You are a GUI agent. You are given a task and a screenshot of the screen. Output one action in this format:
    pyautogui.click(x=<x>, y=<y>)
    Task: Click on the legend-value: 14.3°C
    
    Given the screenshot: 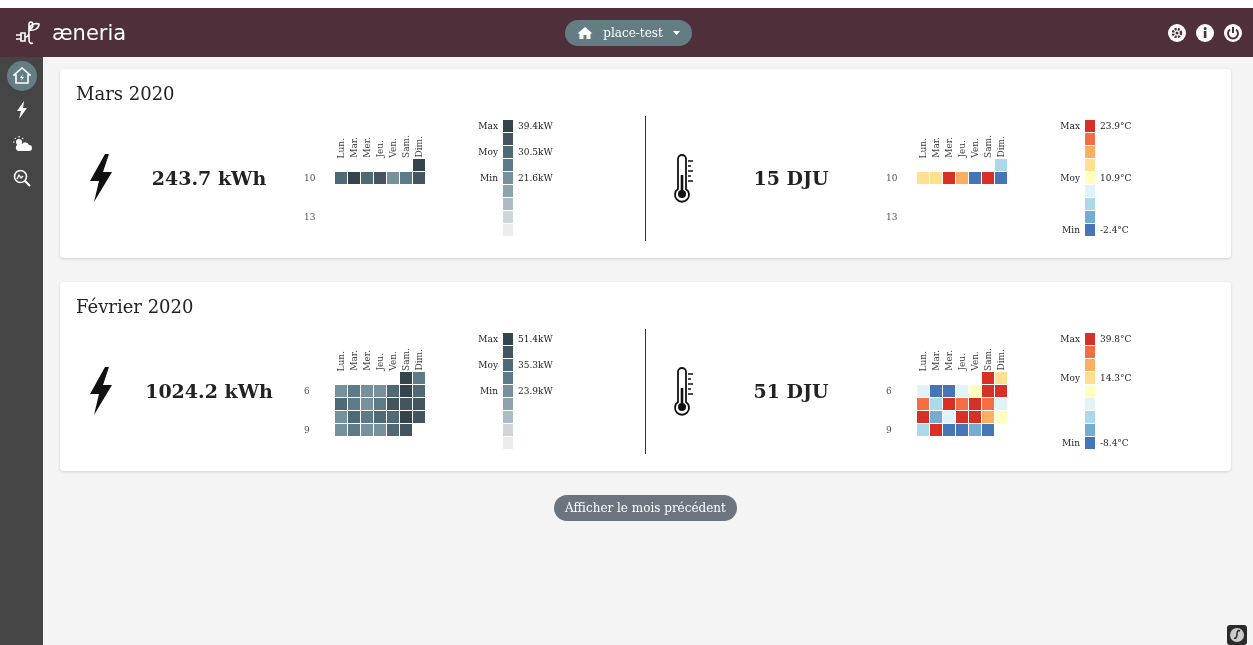 What is the action you would take?
    pyautogui.click(x=1116, y=378)
    